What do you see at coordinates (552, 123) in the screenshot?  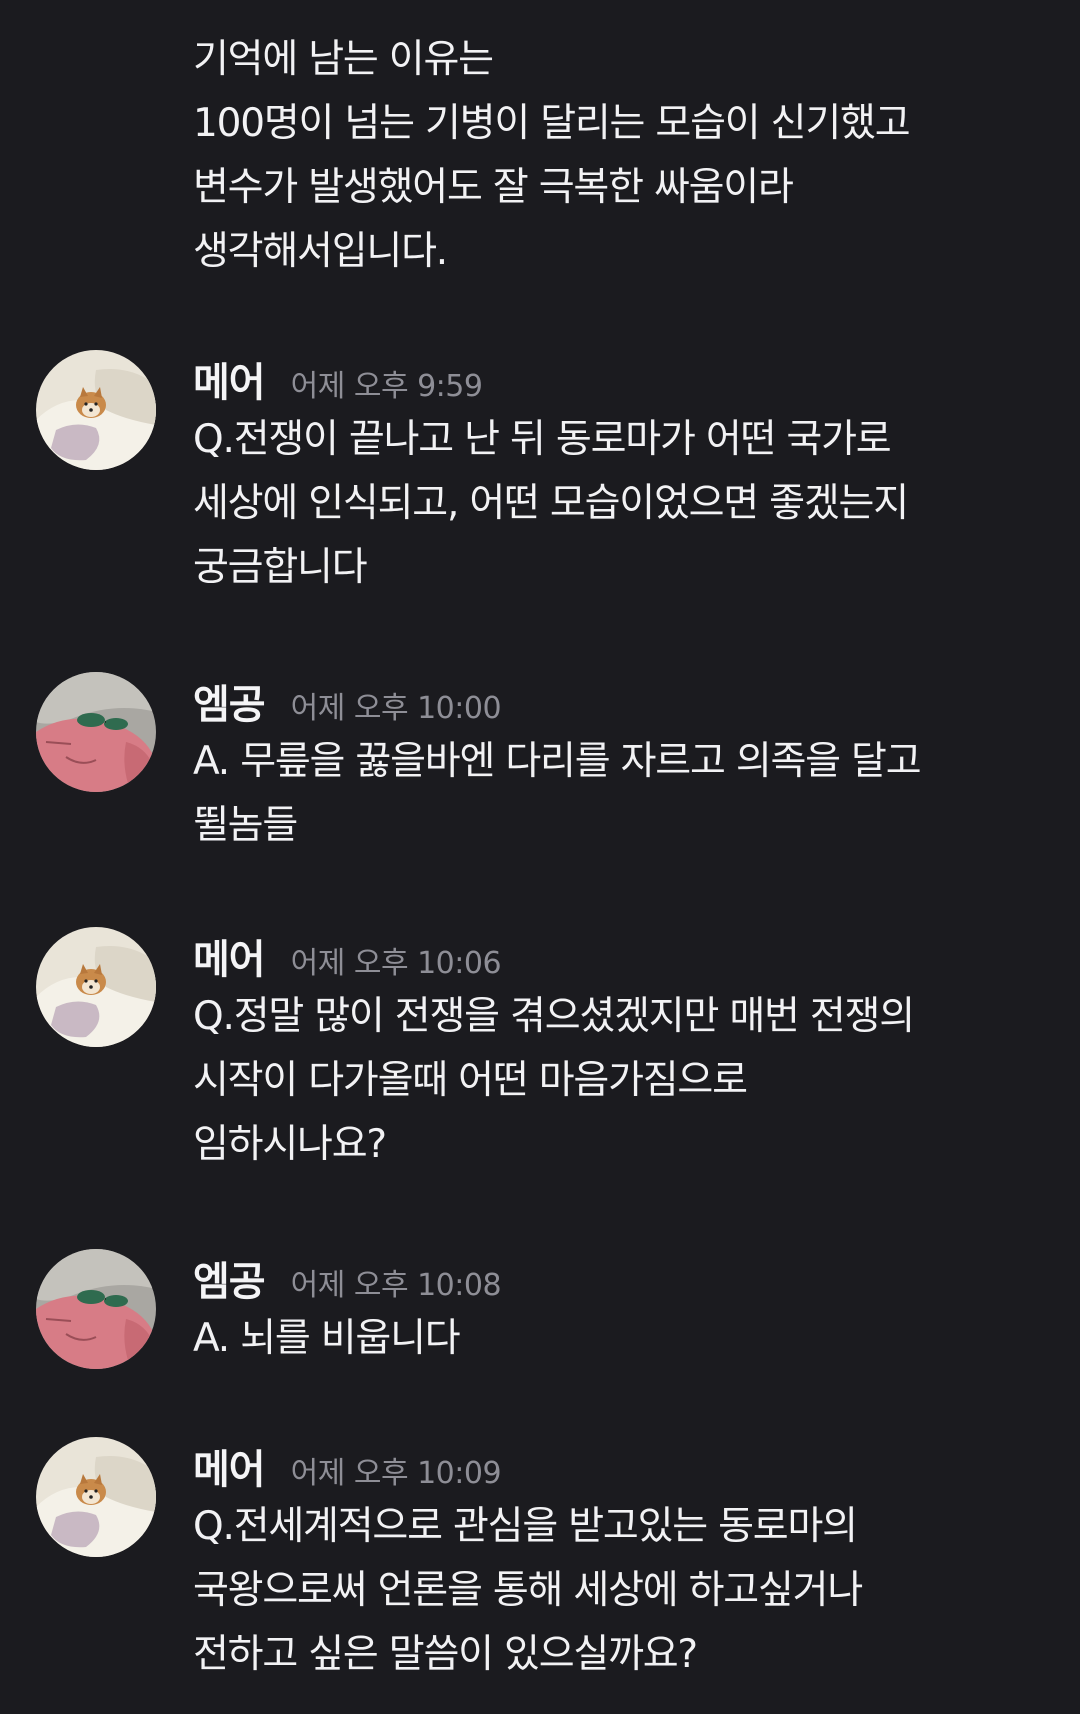 I see `message-text-line: 100명이 넘는 기병이 달리는 모습이 신기했고` at bounding box center [552, 123].